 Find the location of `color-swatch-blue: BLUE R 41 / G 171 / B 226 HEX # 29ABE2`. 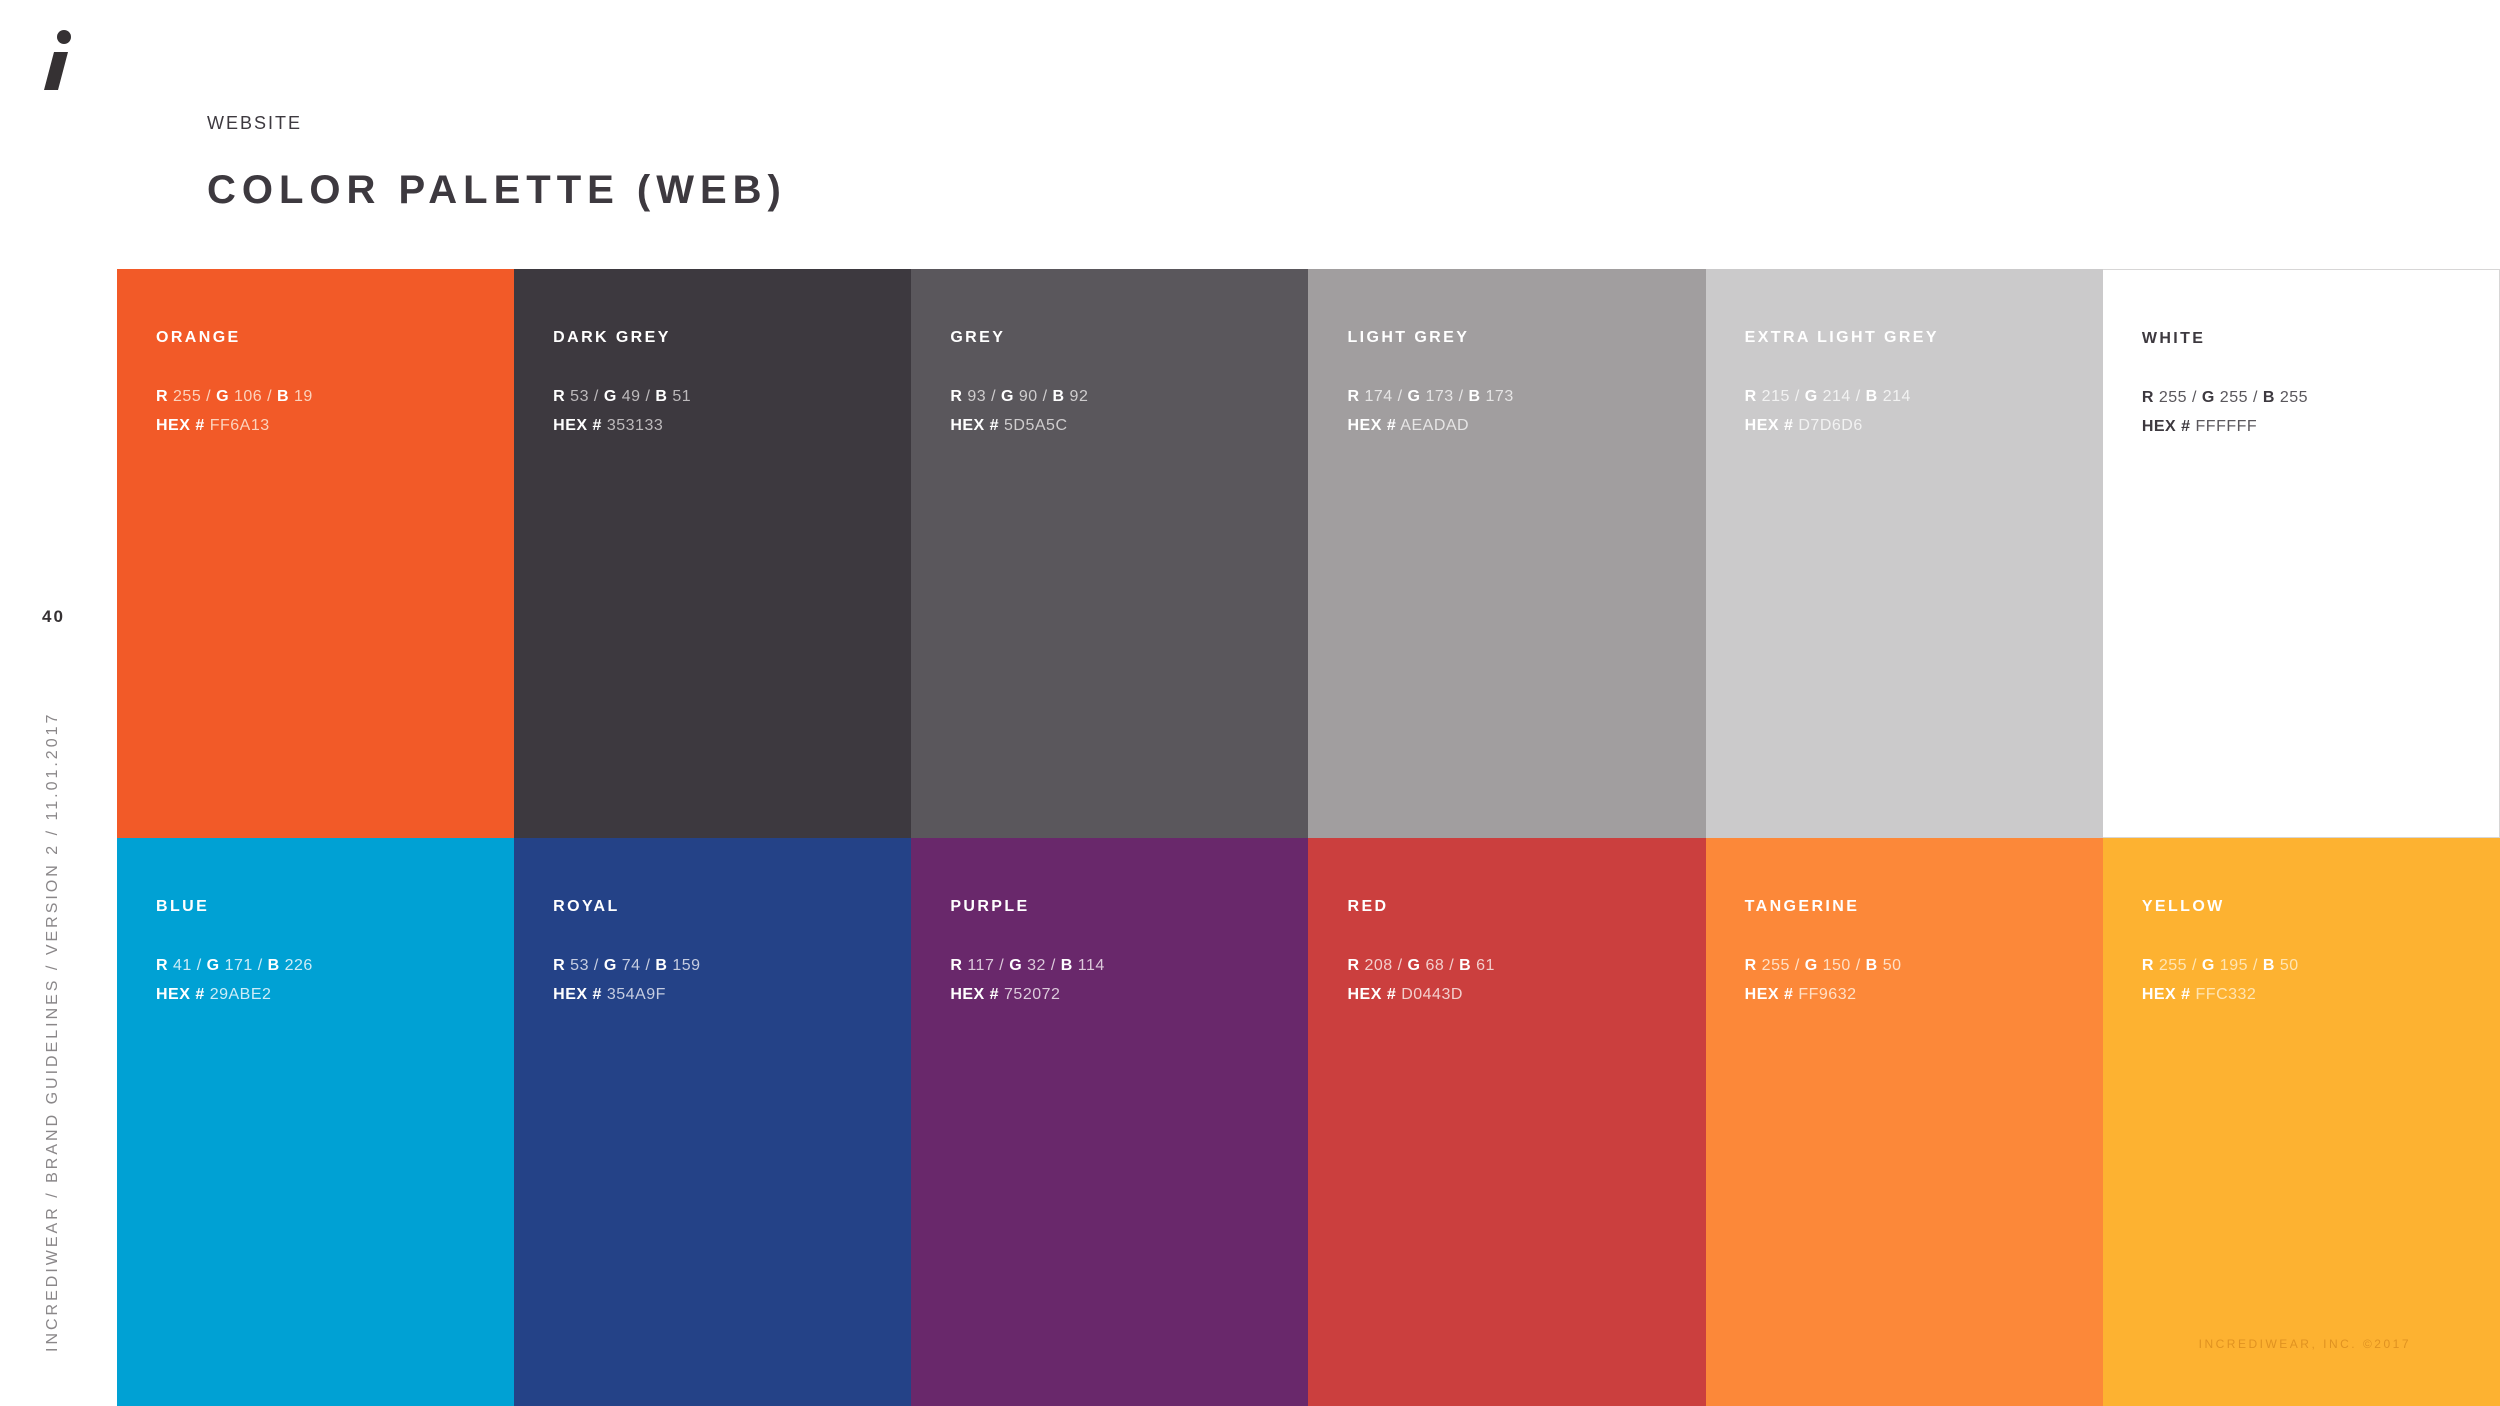

color-swatch-blue: BLUE R 41 / G 171 / B 226 HEX # 29ABE2 is located at coordinates (316, 1122).